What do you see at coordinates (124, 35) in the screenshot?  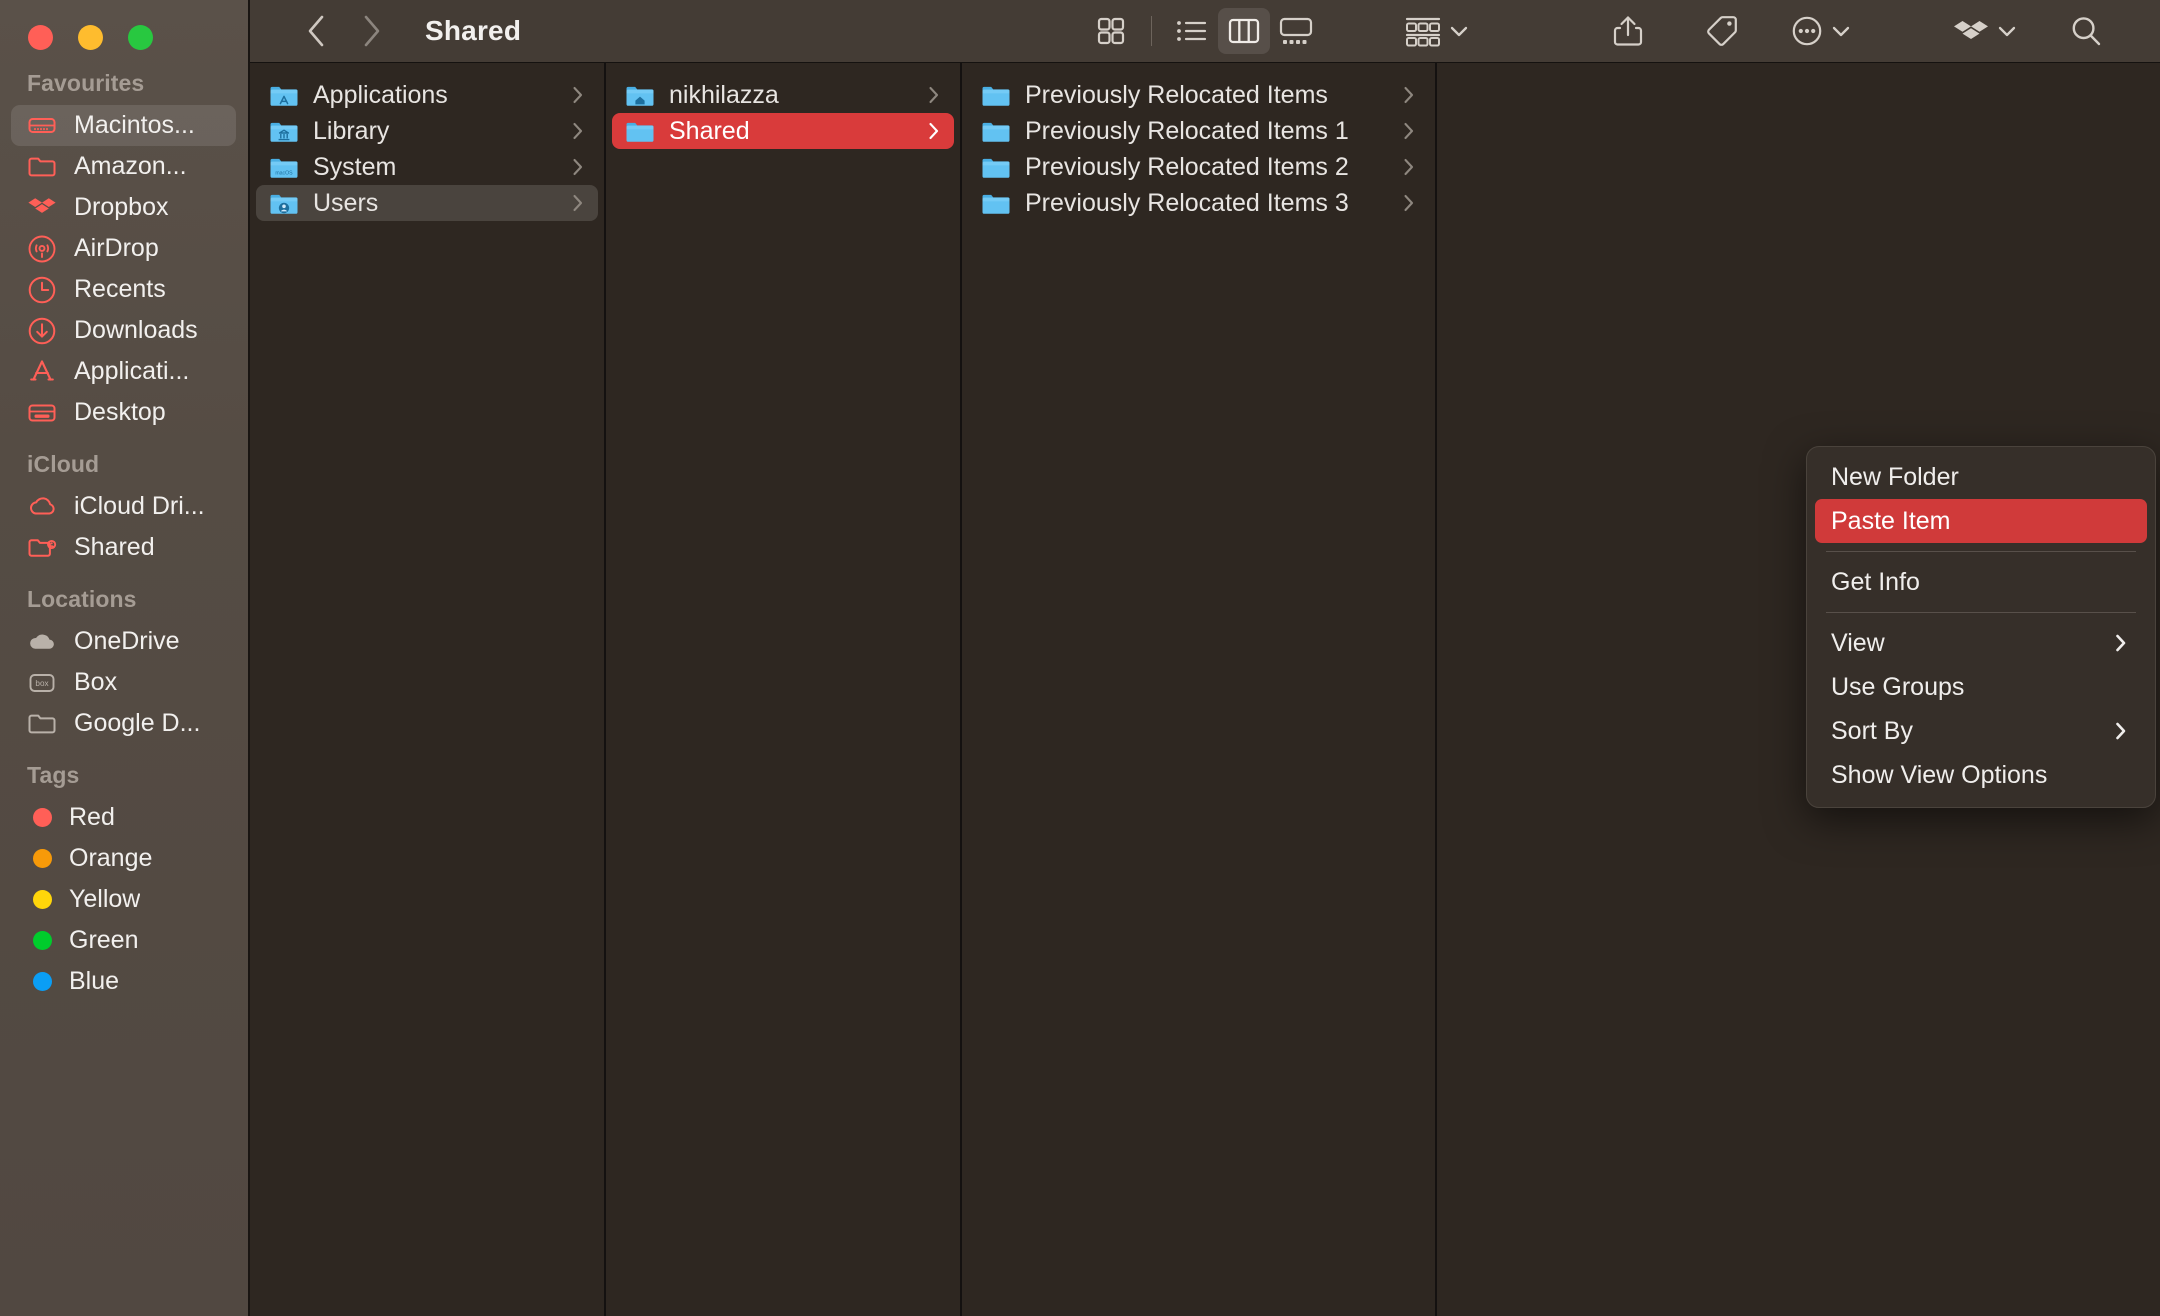 I see `window-controls` at bounding box center [124, 35].